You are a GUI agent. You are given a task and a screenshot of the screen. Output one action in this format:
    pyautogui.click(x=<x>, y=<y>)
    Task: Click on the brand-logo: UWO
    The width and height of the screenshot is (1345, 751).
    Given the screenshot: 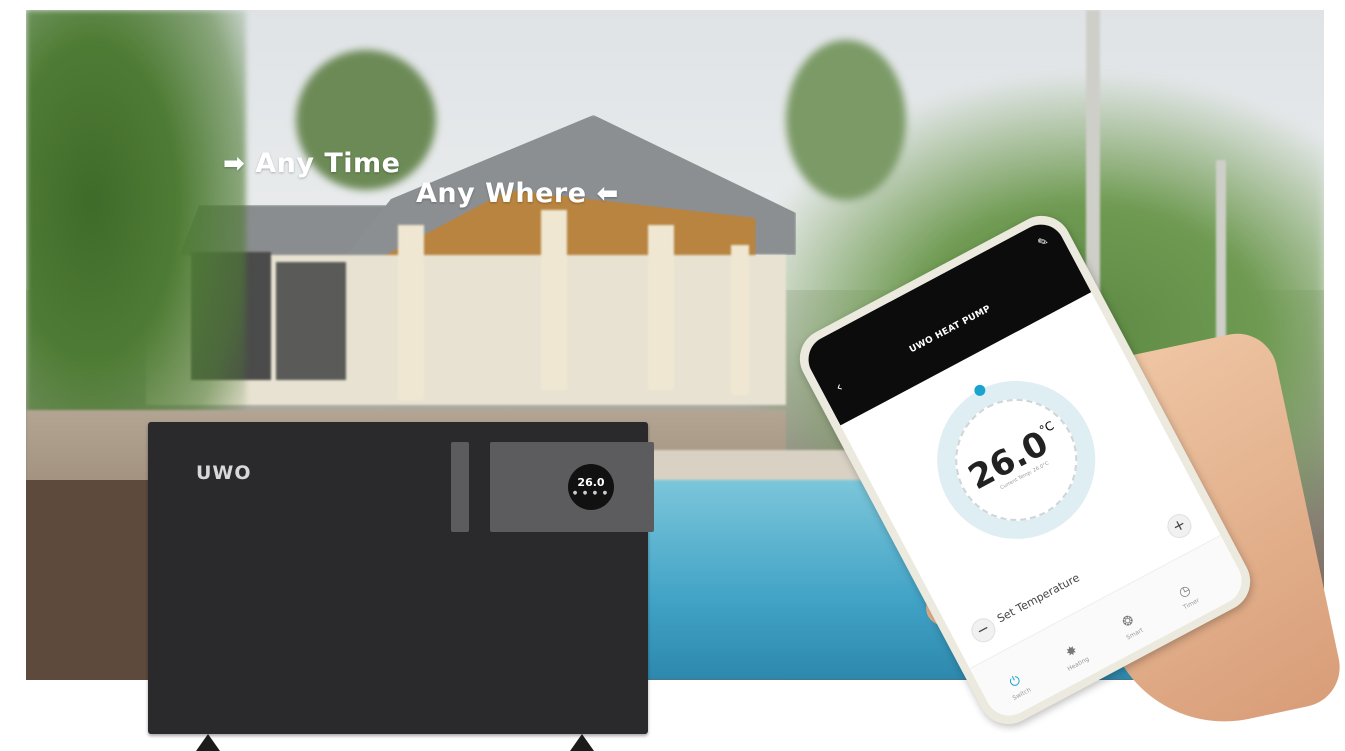 What is the action you would take?
    pyautogui.click(x=224, y=473)
    